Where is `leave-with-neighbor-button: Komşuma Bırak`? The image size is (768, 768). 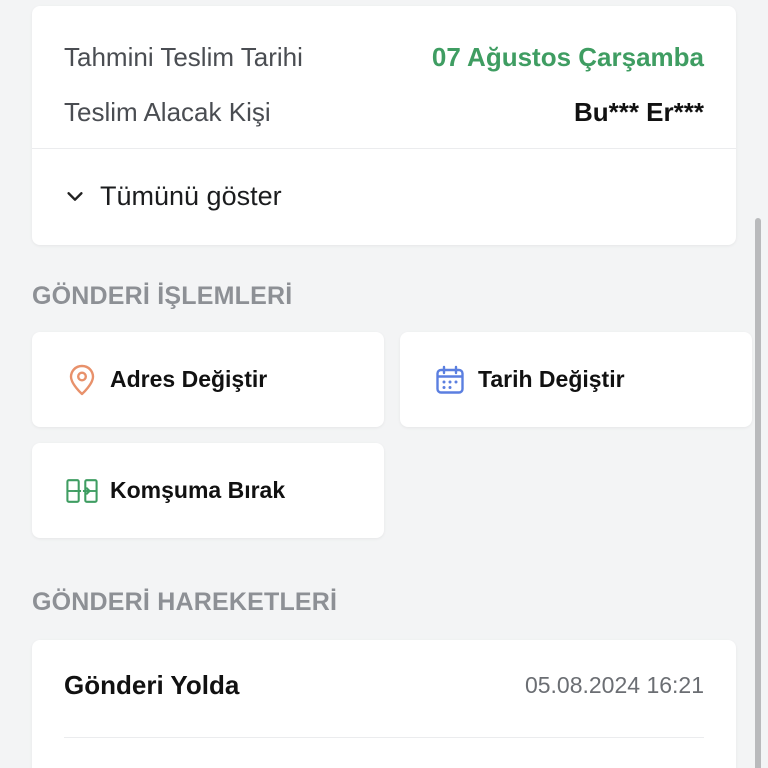
leave-with-neighbor-button: Komşuma Bırak is located at coordinates (208, 490).